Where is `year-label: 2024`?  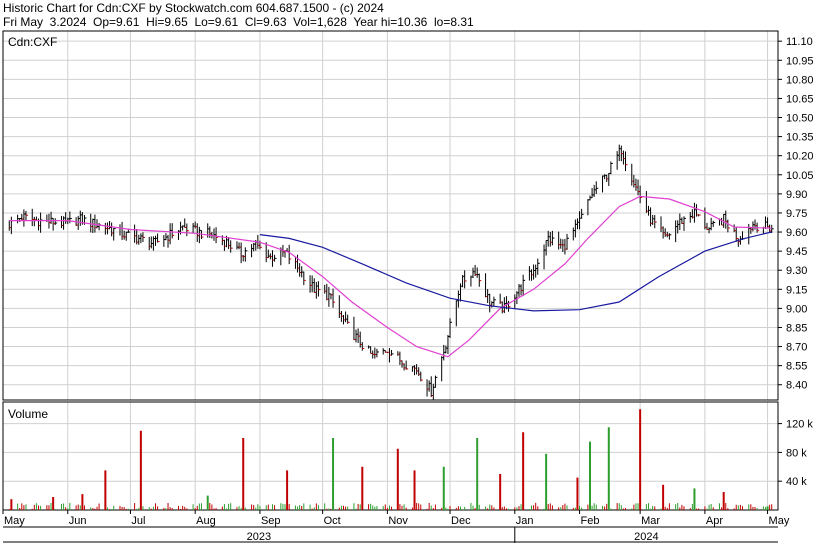
year-label: 2024 is located at coordinates (646, 537).